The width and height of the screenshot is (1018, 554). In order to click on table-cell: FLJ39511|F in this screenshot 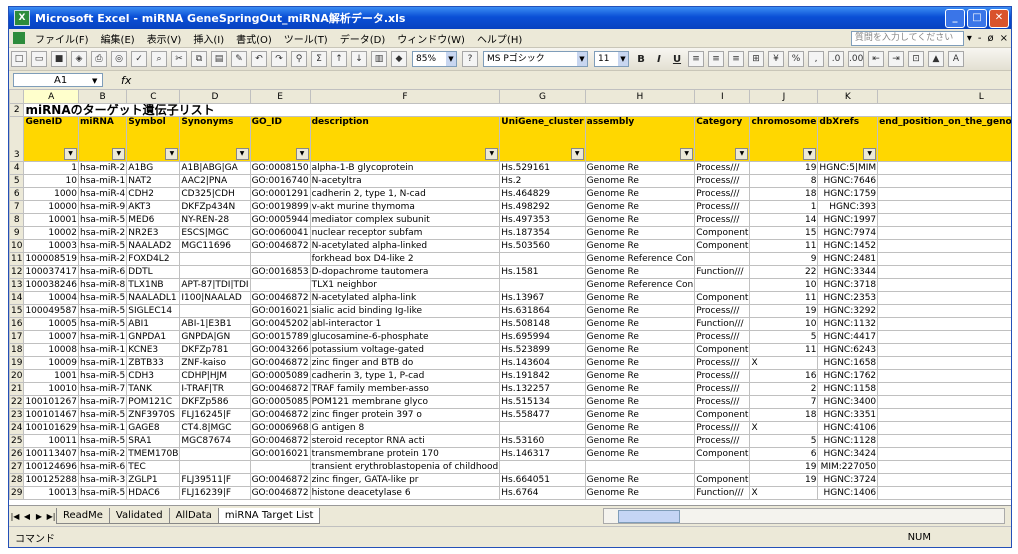, I will do `click(215, 480)`.